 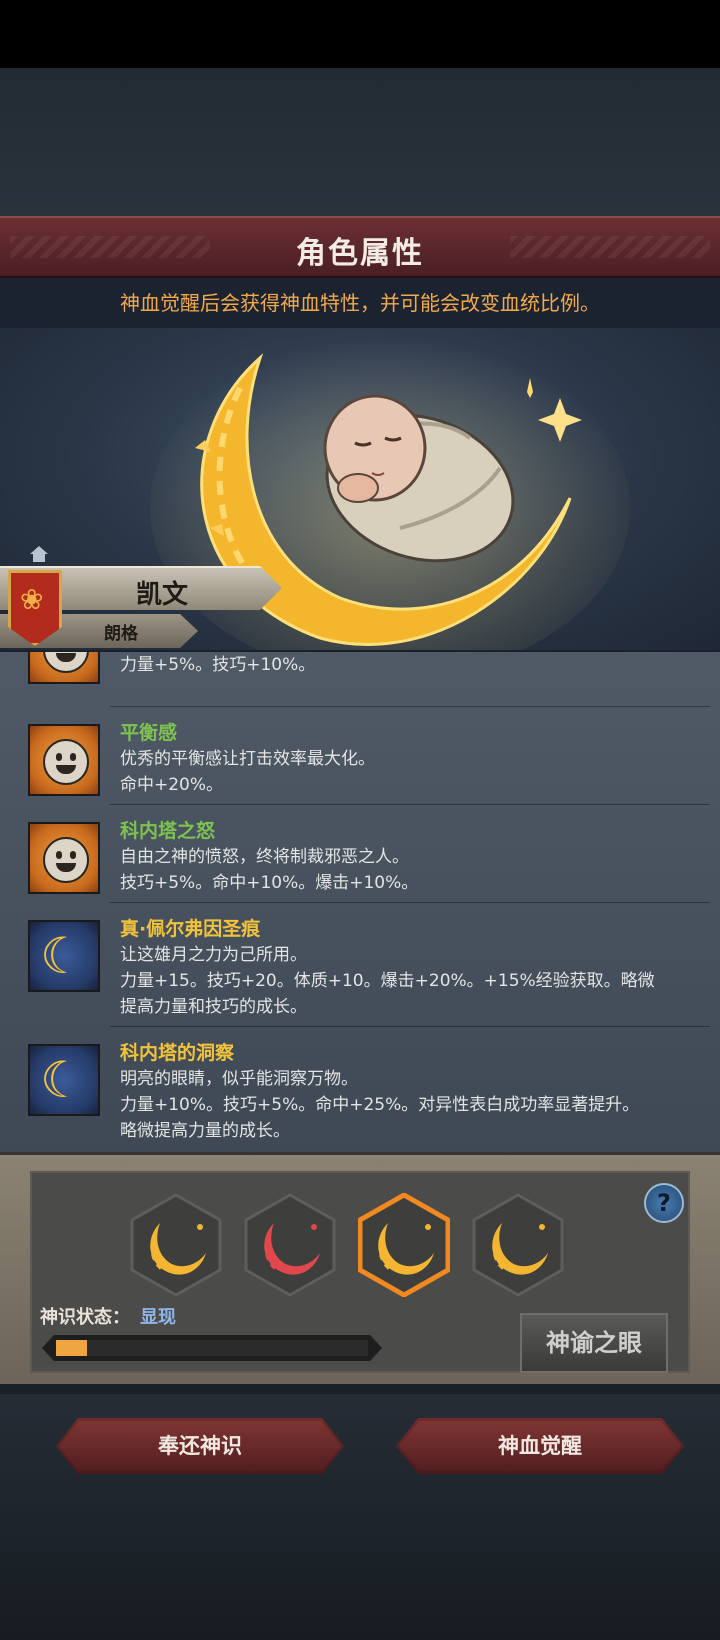 I want to click on trait-effect: 力量+15。技巧+20。体质+10。爆击+20%。+15%经验获取。略微, so click(x=387, y=981).